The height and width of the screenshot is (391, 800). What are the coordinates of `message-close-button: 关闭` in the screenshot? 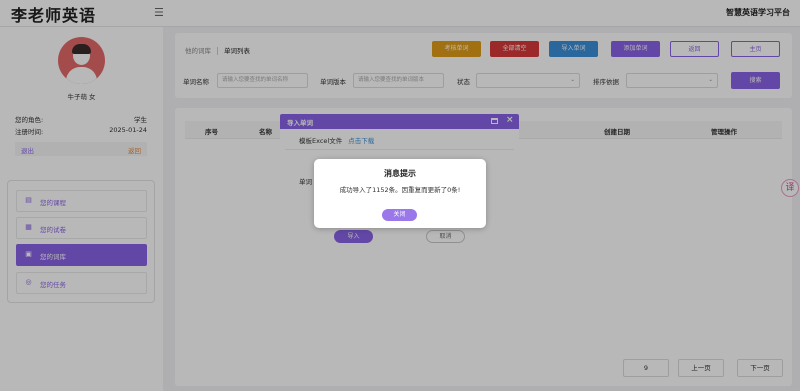 It's located at (399, 215).